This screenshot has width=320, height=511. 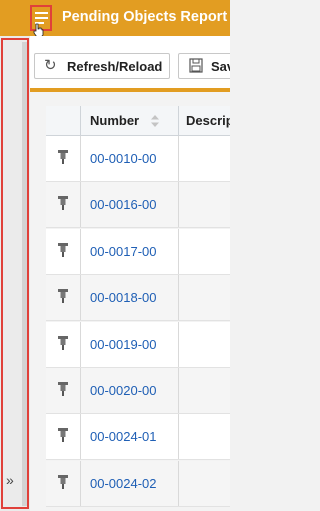 I want to click on table-row: 00-0010-00, so click(x=138, y=159).